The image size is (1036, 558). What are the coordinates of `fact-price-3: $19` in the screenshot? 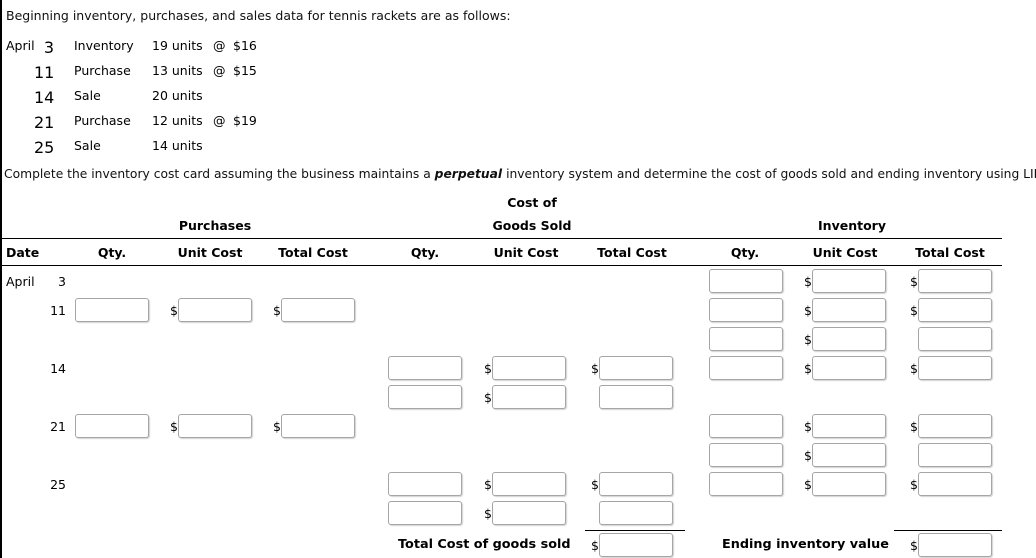 It's located at (245, 120).